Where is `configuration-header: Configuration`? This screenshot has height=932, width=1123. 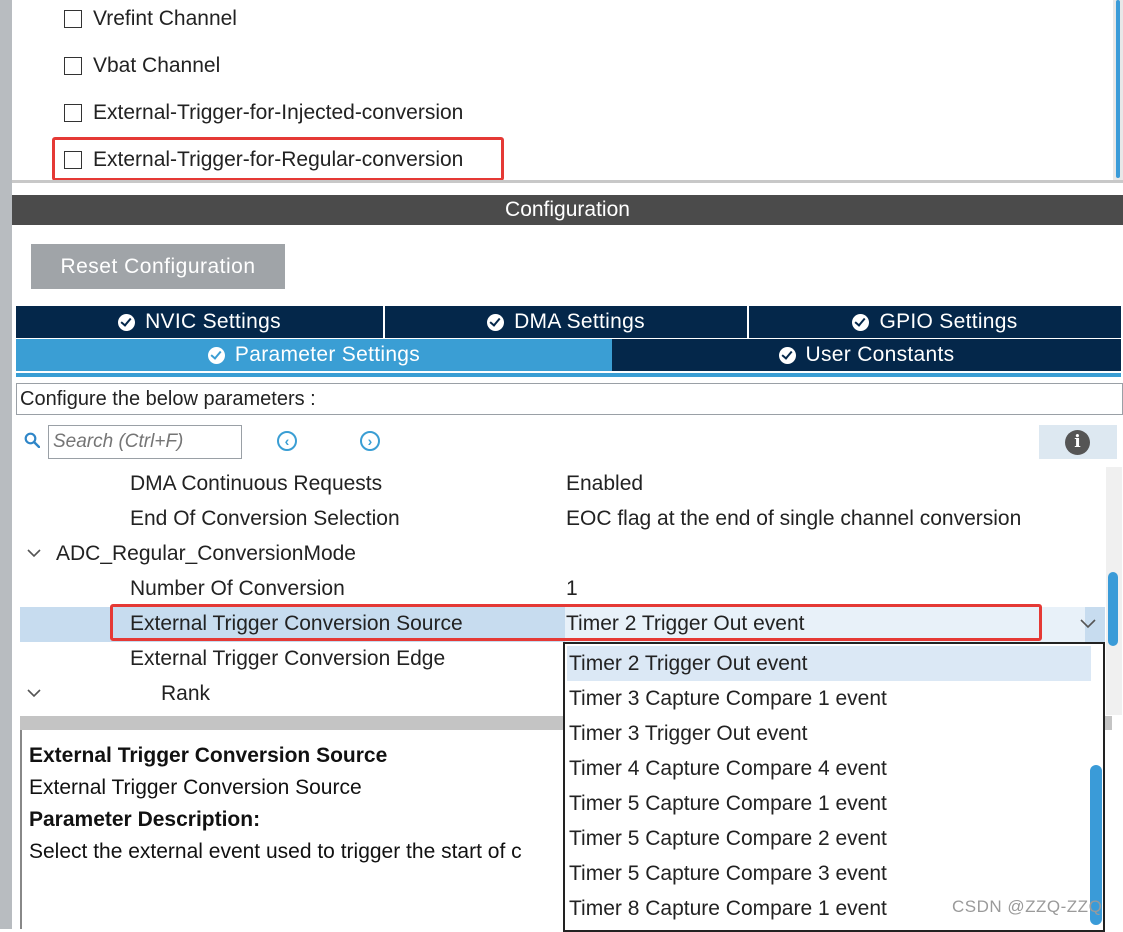 configuration-header: Configuration is located at coordinates (567, 210).